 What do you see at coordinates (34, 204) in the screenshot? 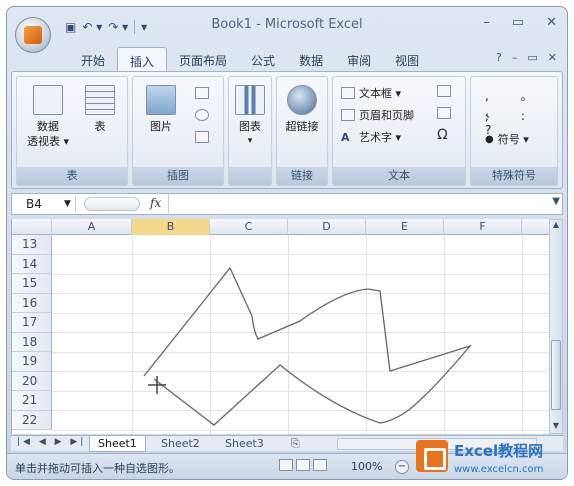
I see `name-box-value: B4` at bounding box center [34, 204].